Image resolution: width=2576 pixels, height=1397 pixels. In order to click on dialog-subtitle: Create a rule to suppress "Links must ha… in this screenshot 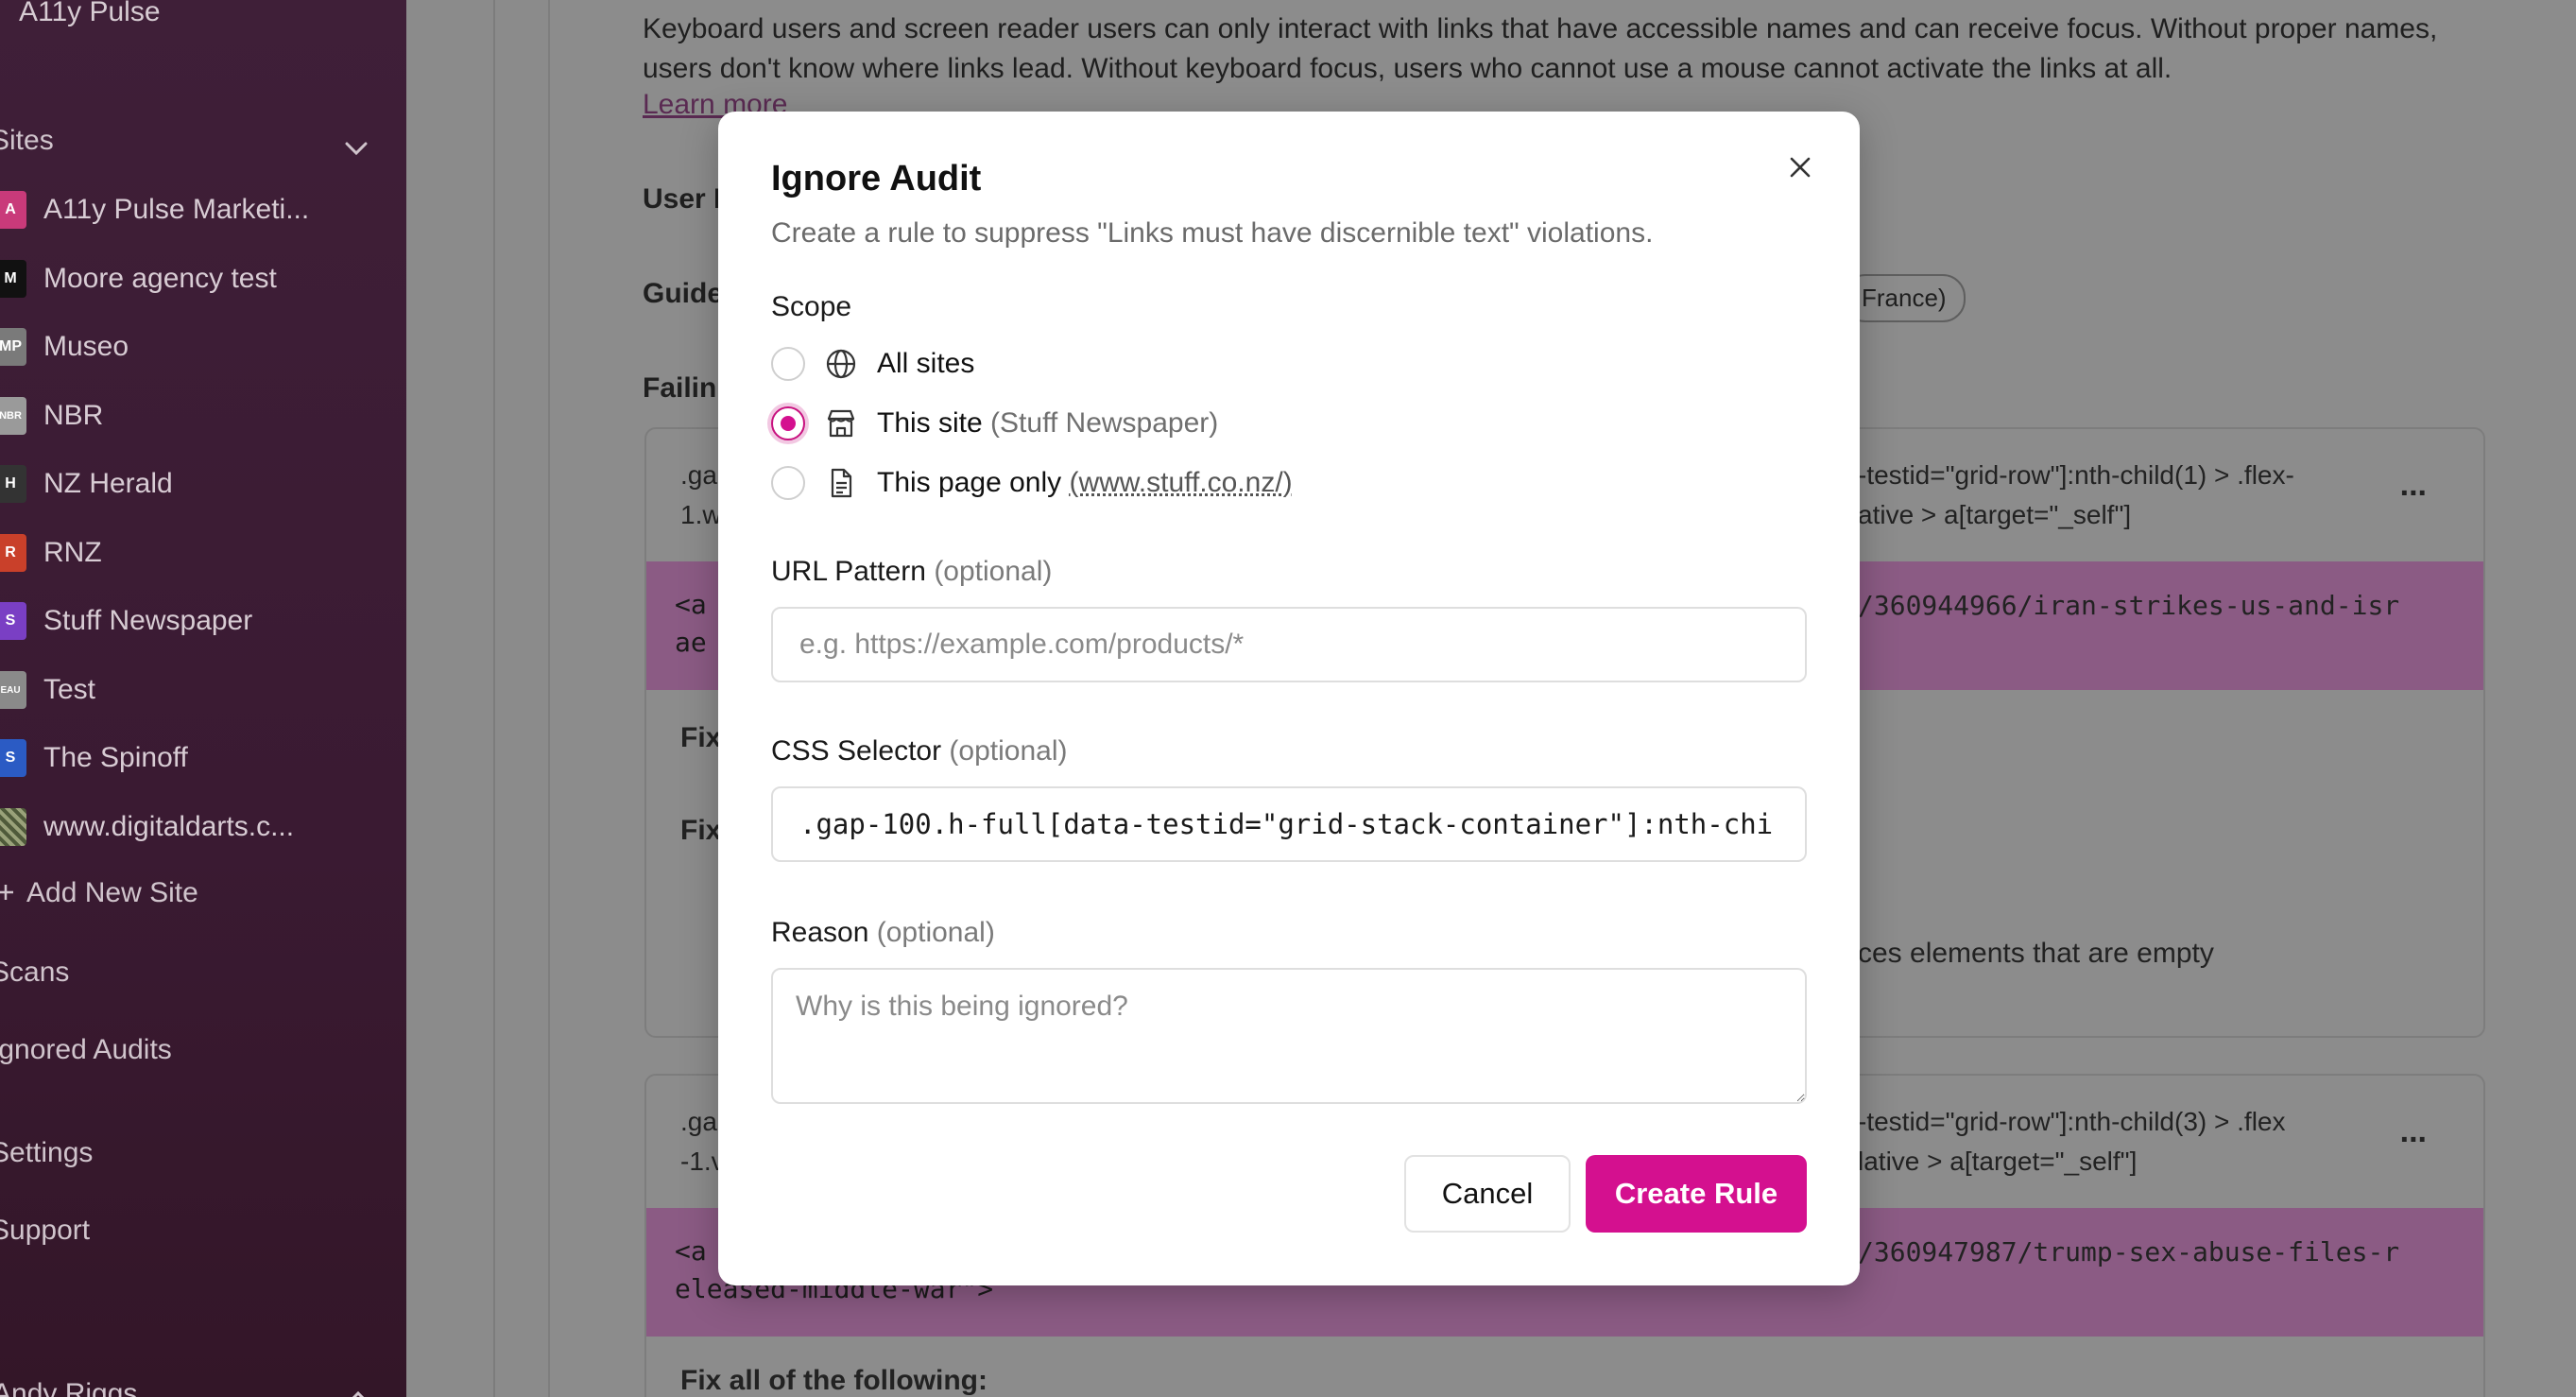, I will do `click(1212, 233)`.